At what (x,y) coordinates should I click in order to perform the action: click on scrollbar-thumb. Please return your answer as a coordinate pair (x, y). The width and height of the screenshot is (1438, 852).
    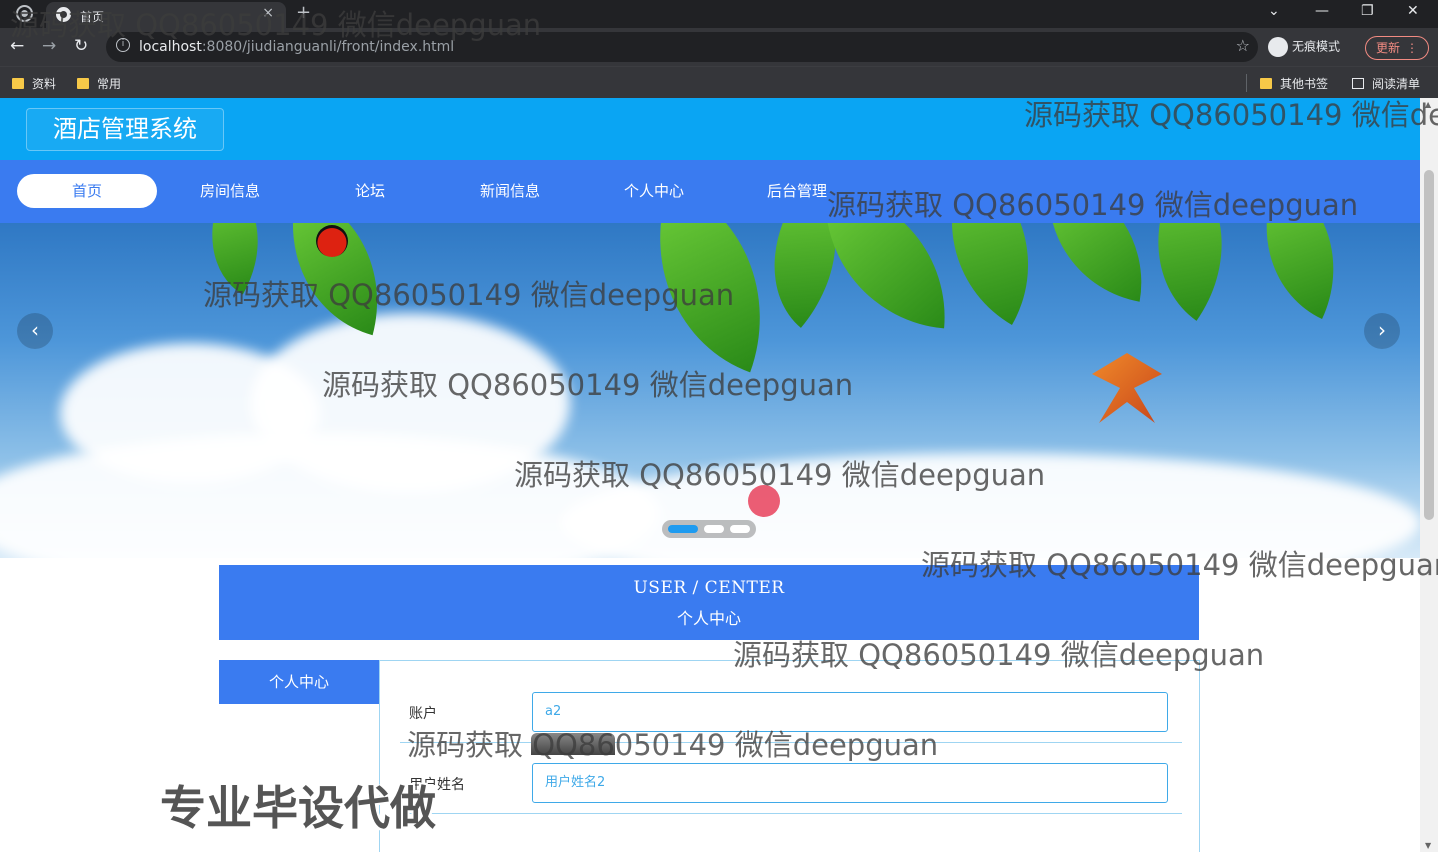
    Looking at the image, I should click on (1429, 345).